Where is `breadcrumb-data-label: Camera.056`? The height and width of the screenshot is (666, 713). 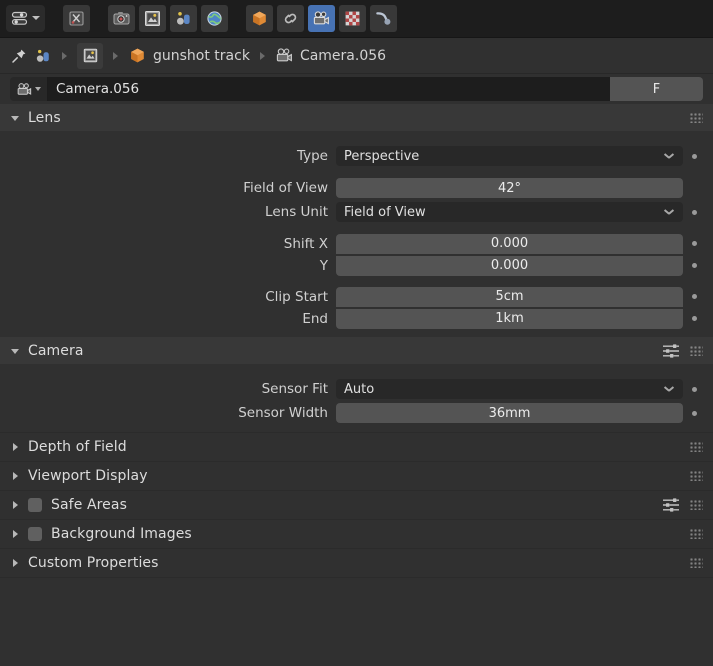
breadcrumb-data-label: Camera.056 is located at coordinates (343, 56).